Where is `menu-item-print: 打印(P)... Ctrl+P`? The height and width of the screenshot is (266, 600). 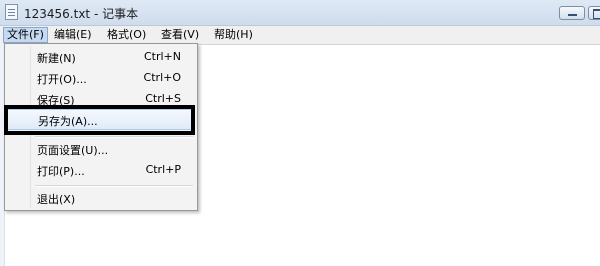
menu-item-print: 打印(P)... Ctrl+P is located at coordinates (101, 169).